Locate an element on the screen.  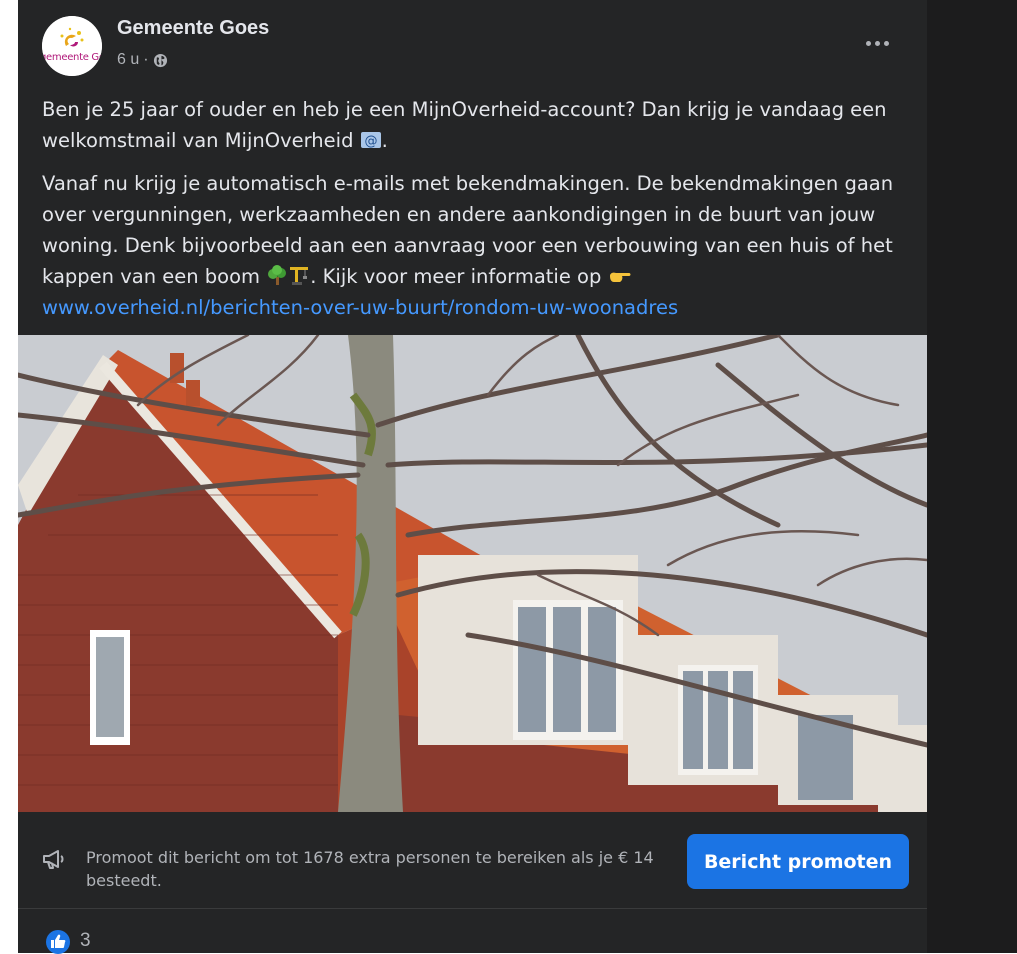
email-icon: @ is located at coordinates (370, 140).